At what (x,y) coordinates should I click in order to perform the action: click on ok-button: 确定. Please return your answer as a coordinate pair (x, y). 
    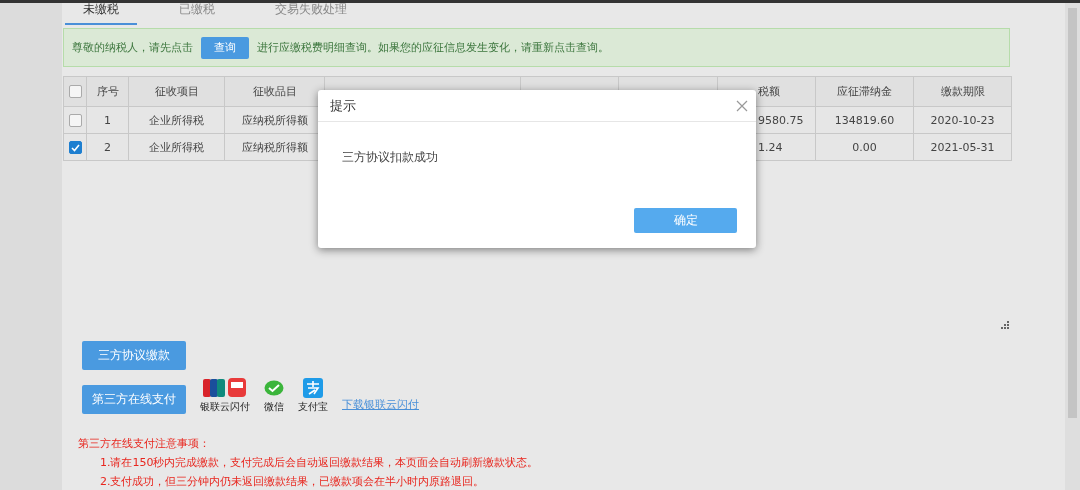
    Looking at the image, I should click on (685, 220).